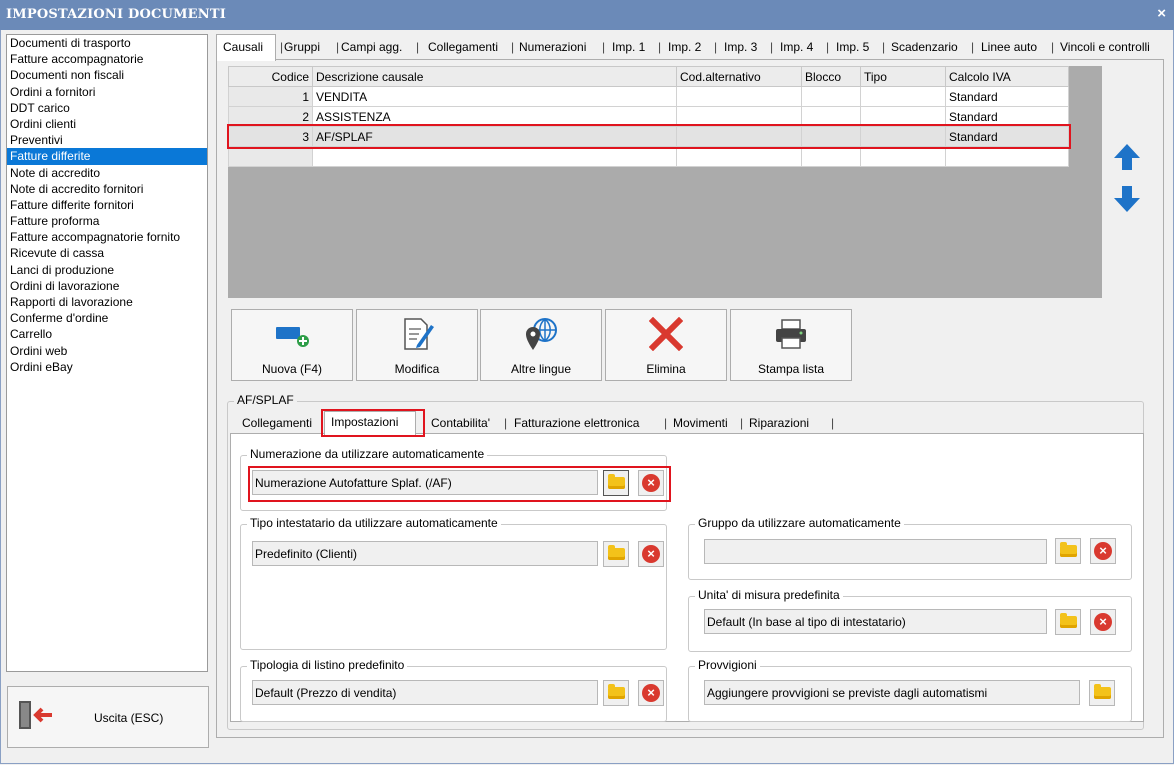  What do you see at coordinates (417, 345) in the screenshot?
I see `edit-button: Modifica` at bounding box center [417, 345].